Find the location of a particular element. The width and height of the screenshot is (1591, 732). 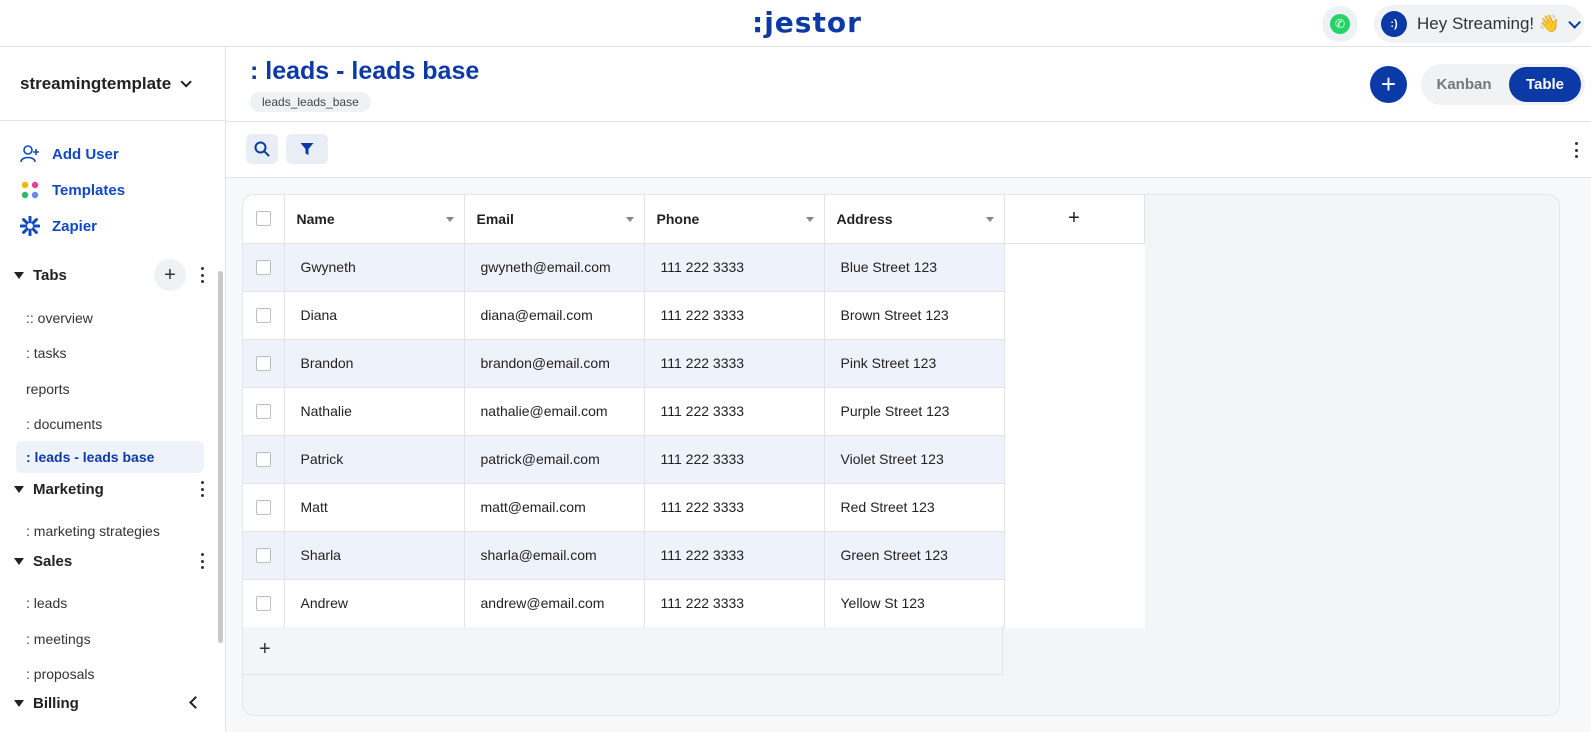

section-title: Sales is located at coordinates (53, 561).